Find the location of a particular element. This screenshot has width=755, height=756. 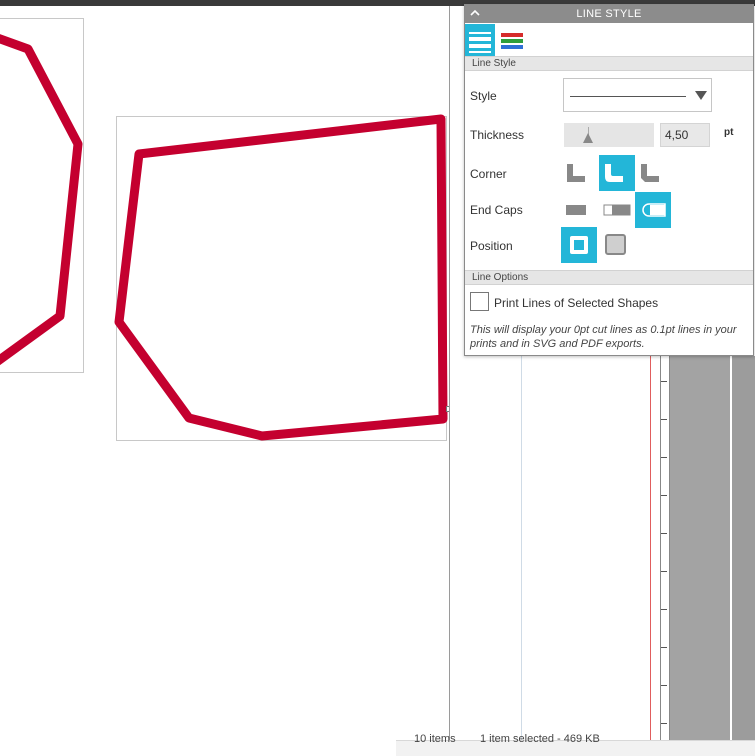

guide-line is located at coordinates (521, 548).